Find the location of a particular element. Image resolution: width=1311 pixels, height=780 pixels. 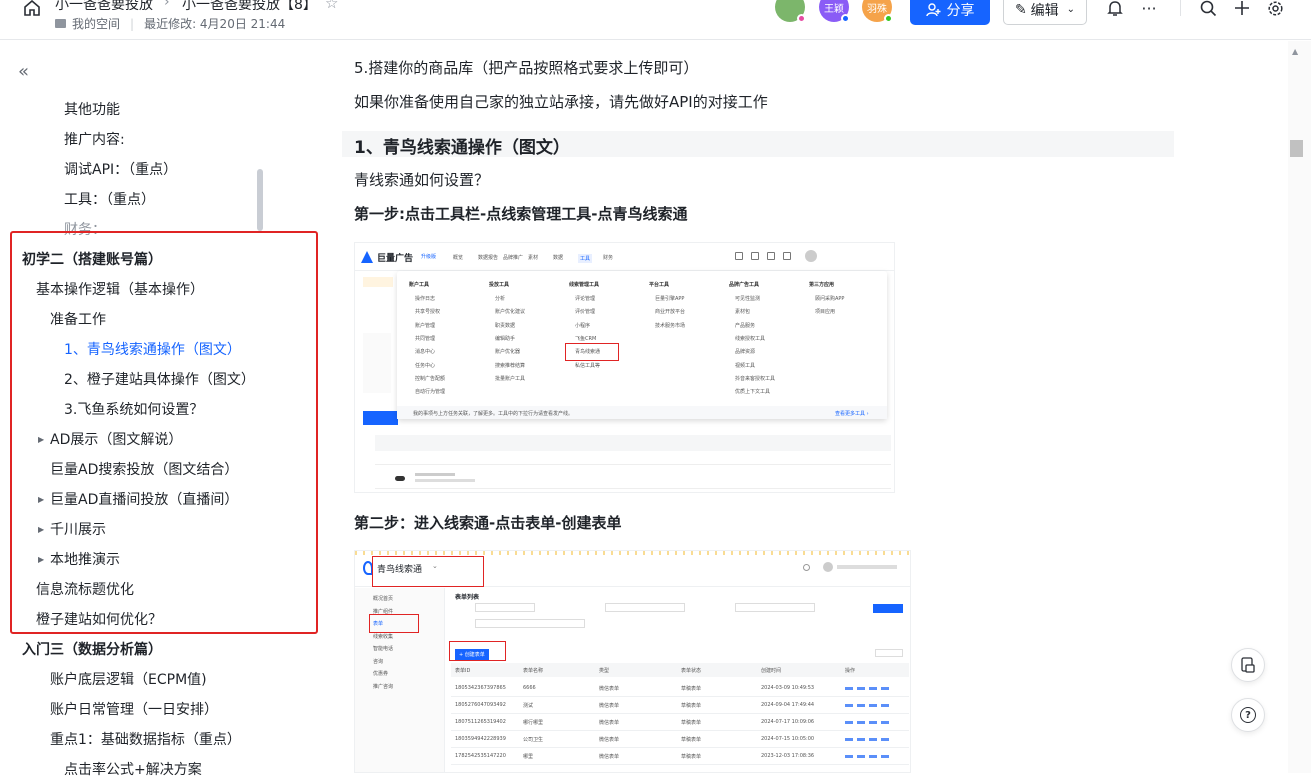

menu-item: 任务中心 is located at coordinates (425, 365).